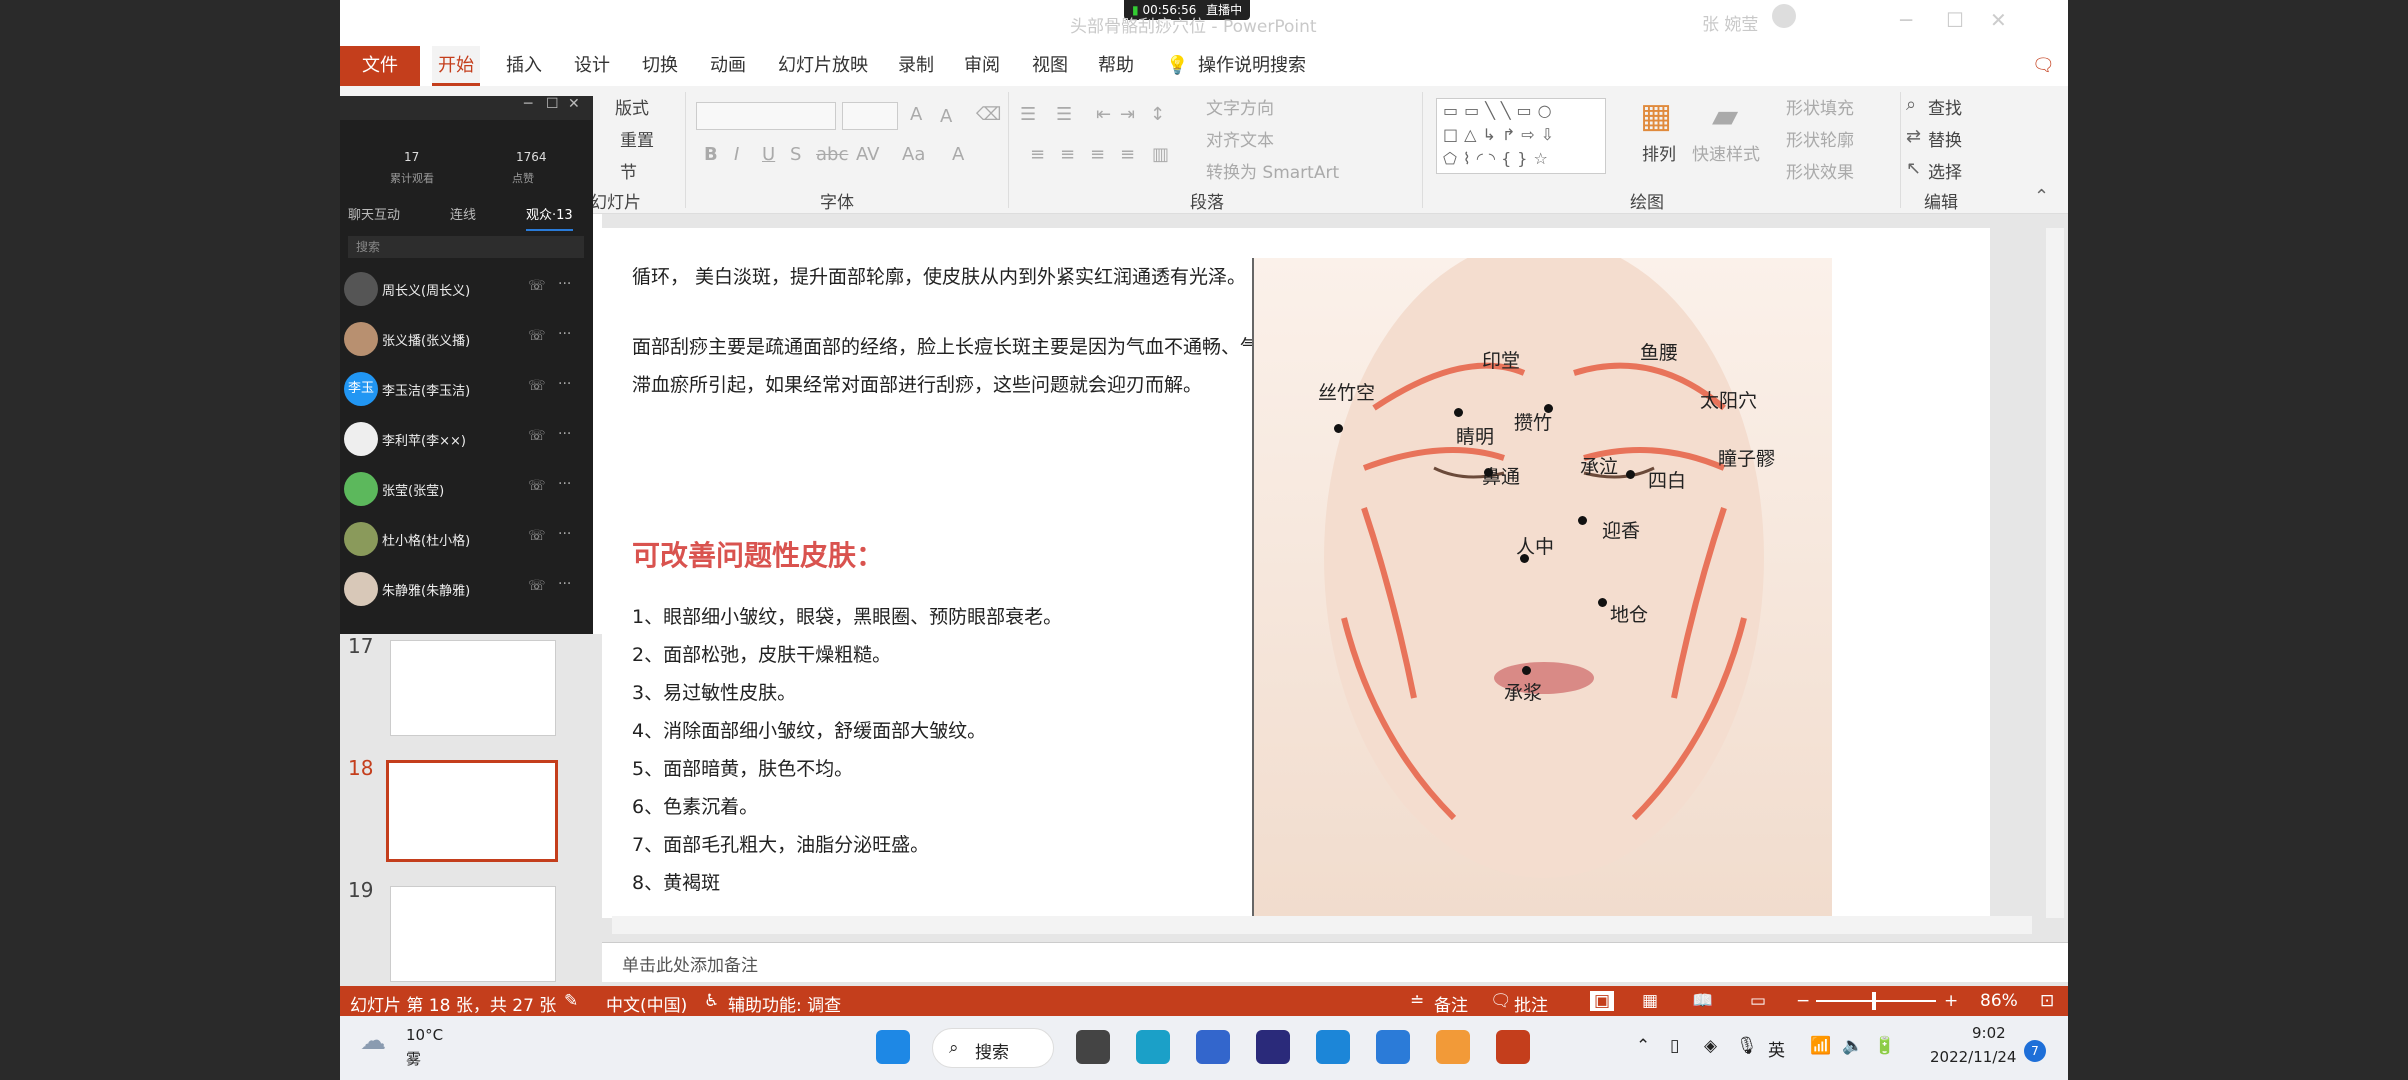 Image resolution: width=2408 pixels, height=1080 pixels. Describe the element at coordinates (1213, 1047) in the screenshot. I see `store-icon` at that location.